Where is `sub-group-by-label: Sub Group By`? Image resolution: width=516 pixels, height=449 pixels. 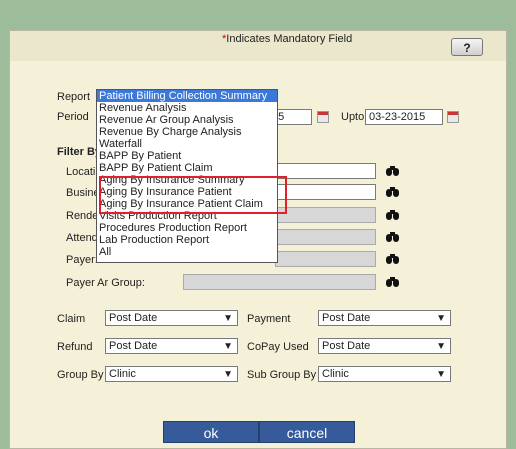 sub-group-by-label: Sub Group By is located at coordinates (282, 375).